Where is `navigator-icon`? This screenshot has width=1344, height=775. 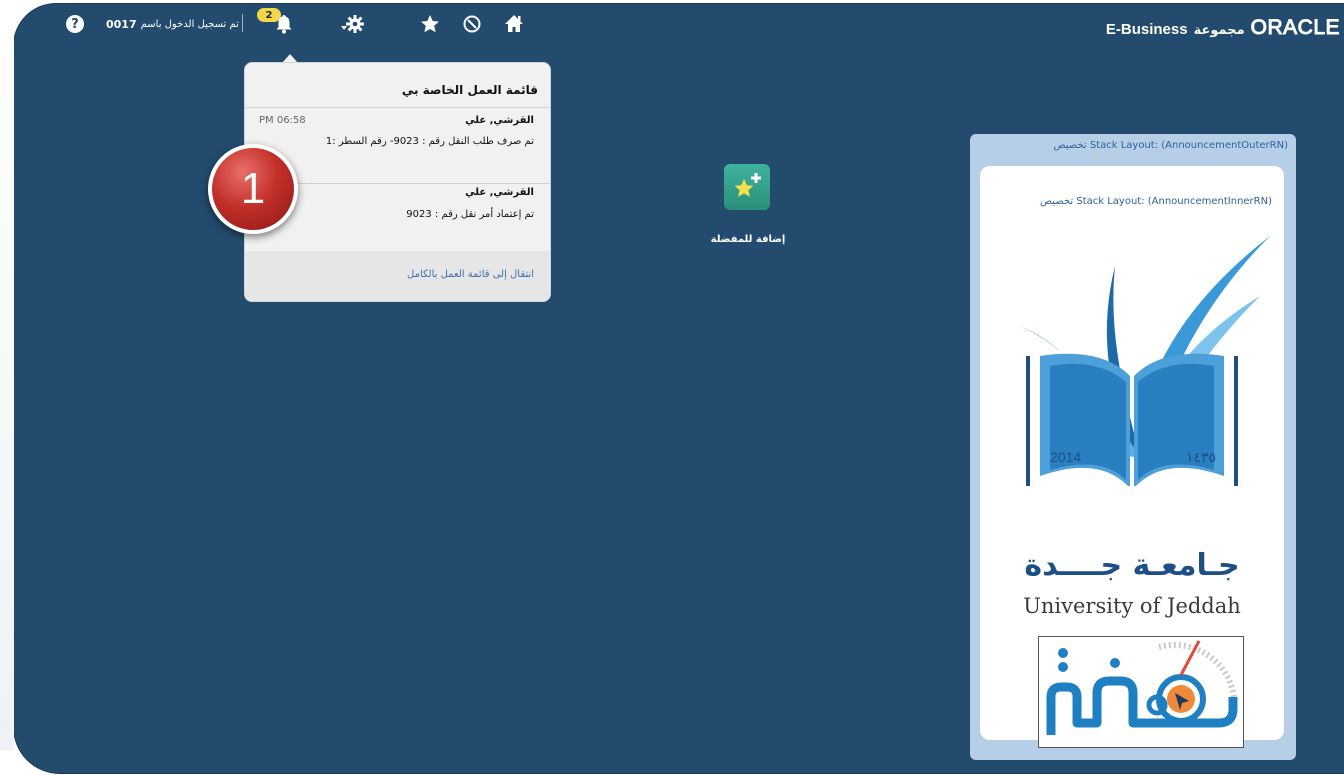
navigator-icon is located at coordinates (472, 26).